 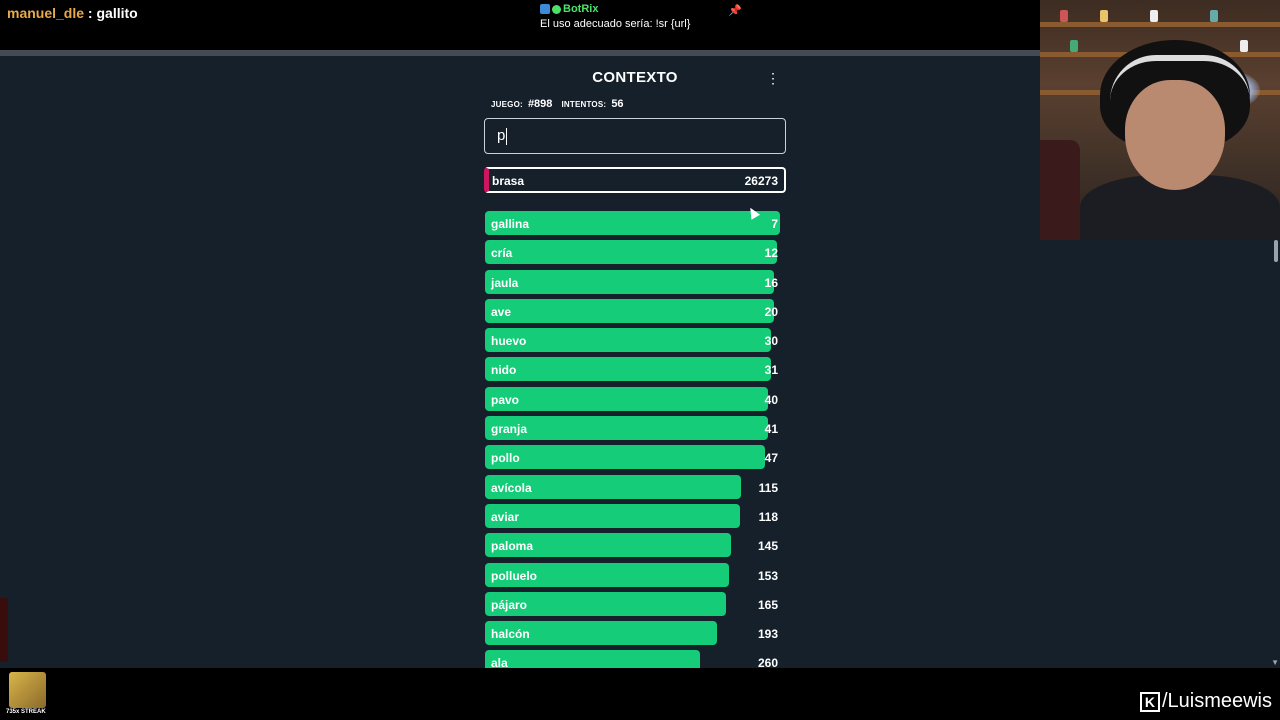 What do you see at coordinates (581, 9) in the screenshot?
I see `bot-name: BotRix` at bounding box center [581, 9].